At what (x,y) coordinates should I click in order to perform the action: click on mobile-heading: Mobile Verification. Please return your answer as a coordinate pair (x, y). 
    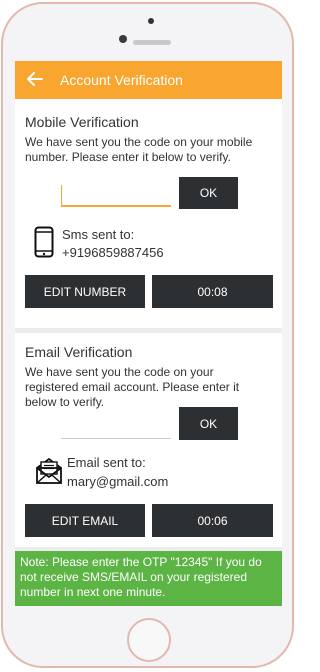
    Looking at the image, I should click on (82, 122).